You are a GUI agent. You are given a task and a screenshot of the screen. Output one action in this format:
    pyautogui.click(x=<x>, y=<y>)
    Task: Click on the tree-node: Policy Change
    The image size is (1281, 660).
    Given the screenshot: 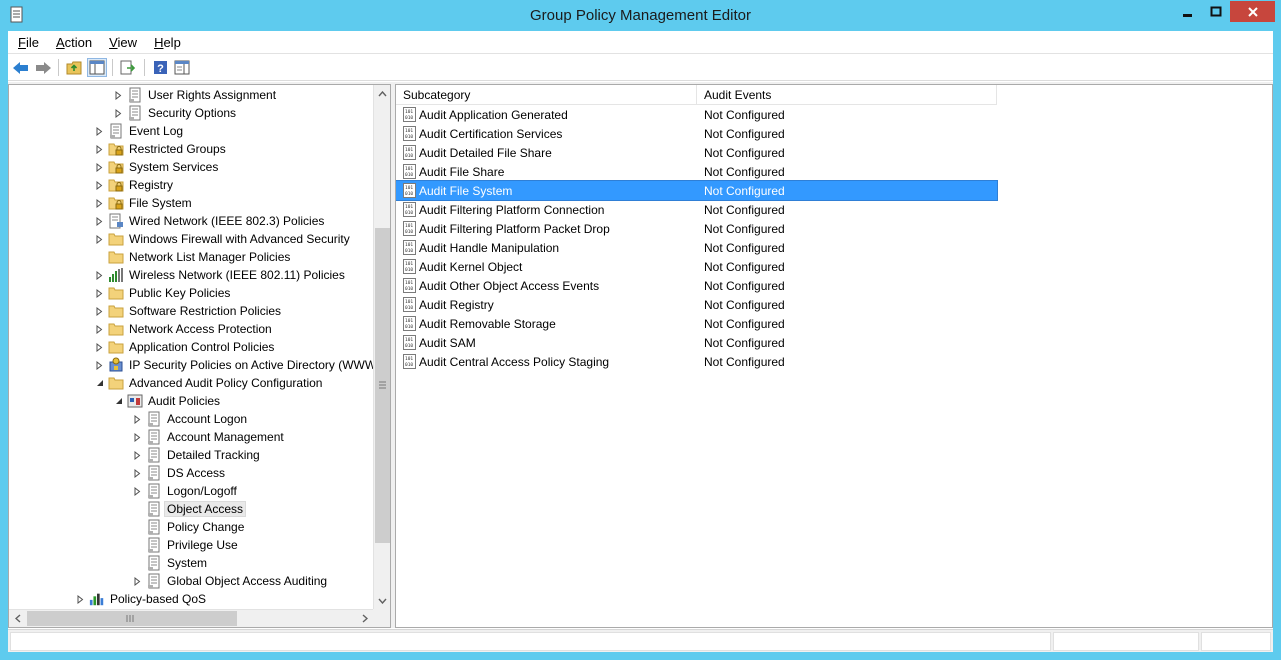 What is the action you would take?
    pyautogui.click(x=189, y=527)
    